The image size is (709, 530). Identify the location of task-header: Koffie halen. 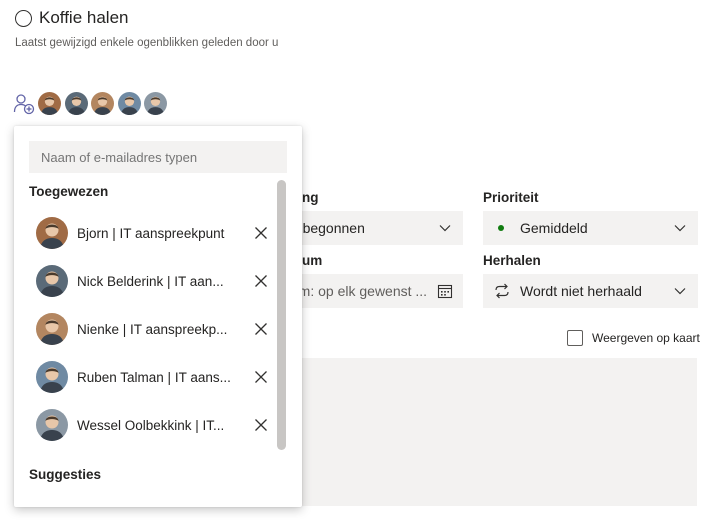
(71, 18).